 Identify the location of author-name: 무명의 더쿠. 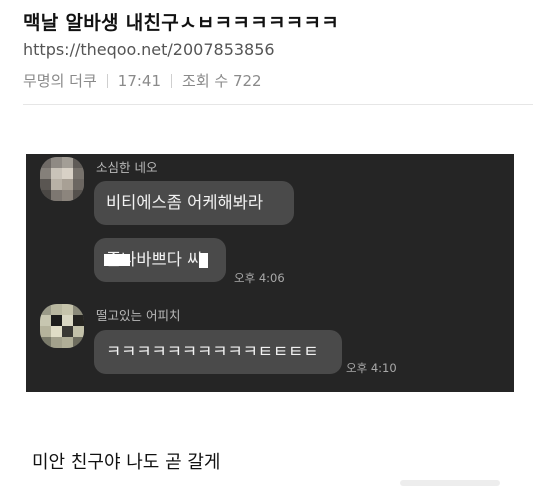
(60, 80).